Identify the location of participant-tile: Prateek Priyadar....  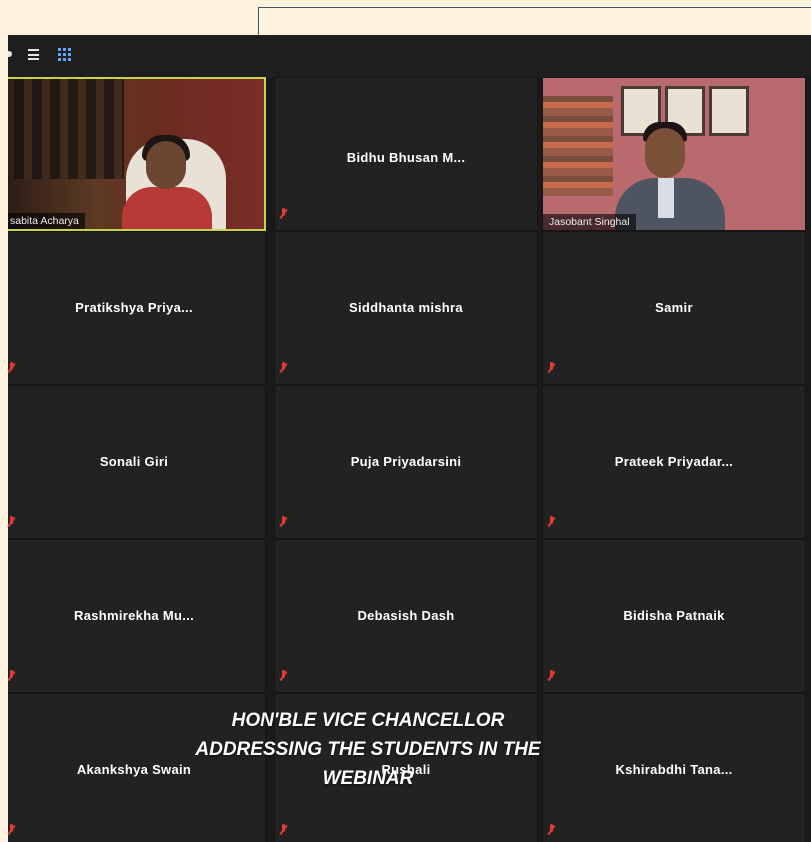
(674, 462).